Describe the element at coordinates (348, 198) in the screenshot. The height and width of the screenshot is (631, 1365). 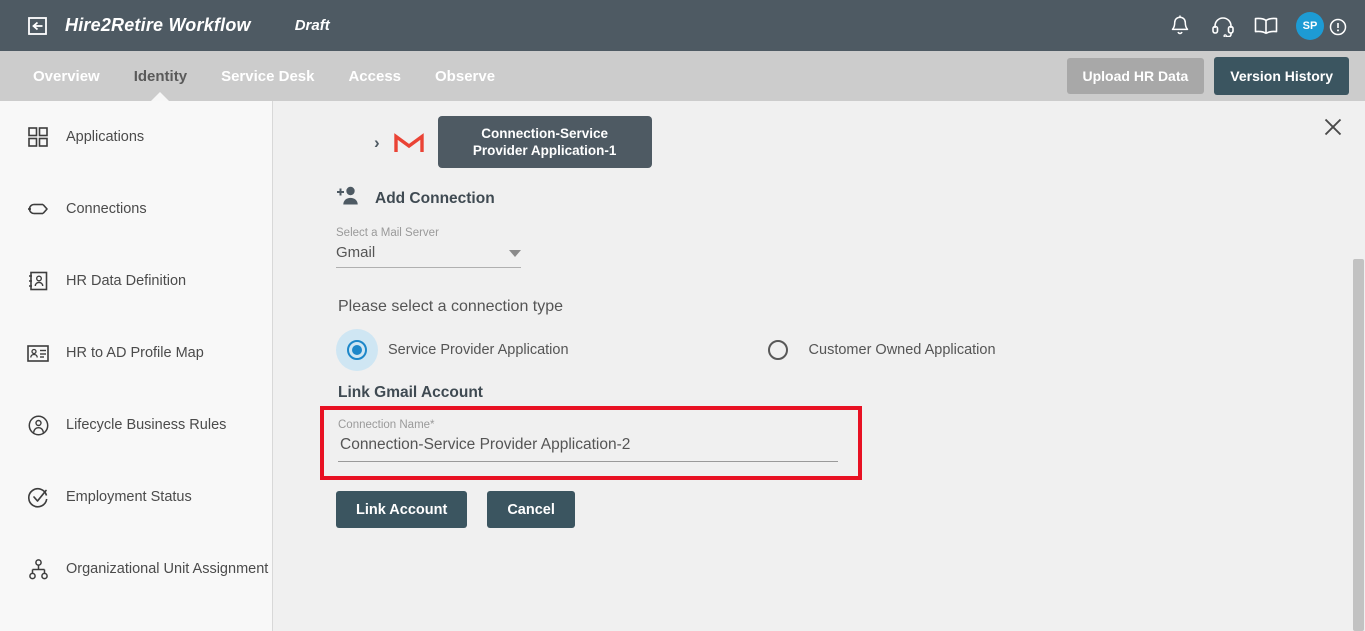
I see `add-person-icon` at that location.